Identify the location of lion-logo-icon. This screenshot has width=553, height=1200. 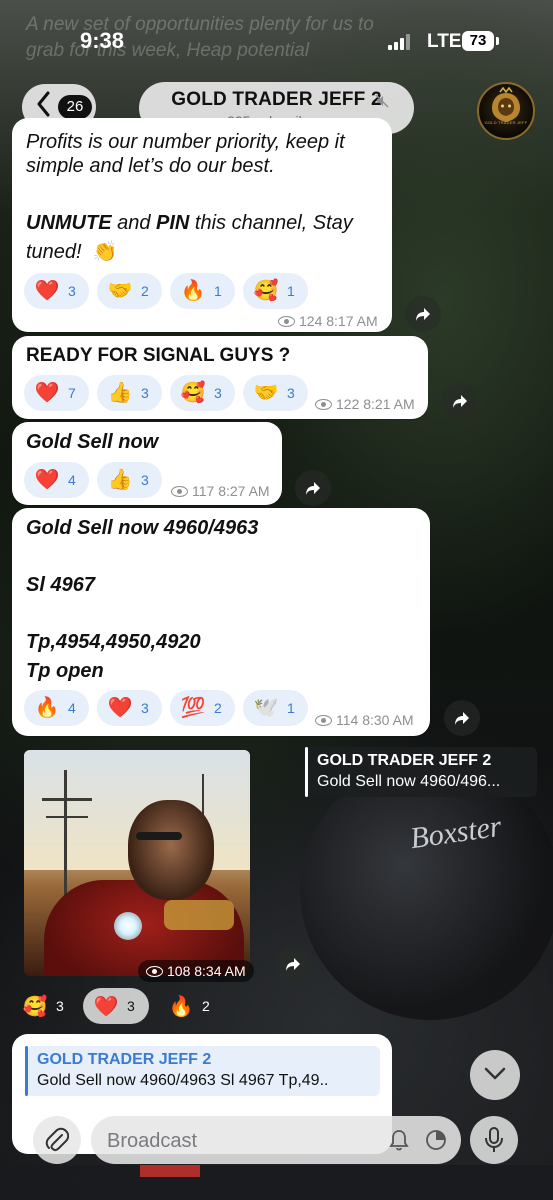
(506, 104).